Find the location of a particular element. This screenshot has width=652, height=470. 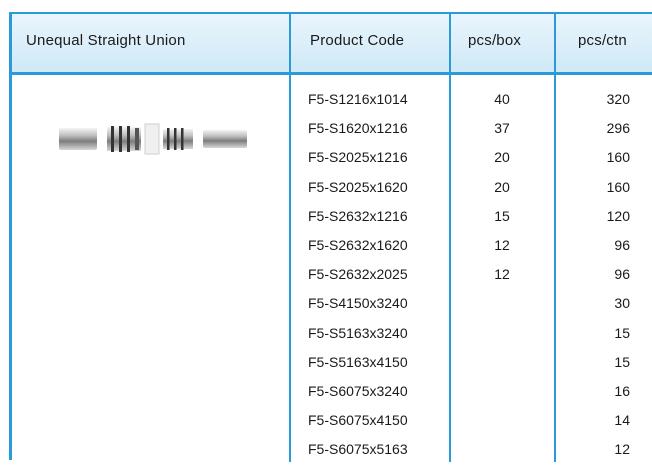

header-product: Unequal Straight Union is located at coordinates (106, 40).